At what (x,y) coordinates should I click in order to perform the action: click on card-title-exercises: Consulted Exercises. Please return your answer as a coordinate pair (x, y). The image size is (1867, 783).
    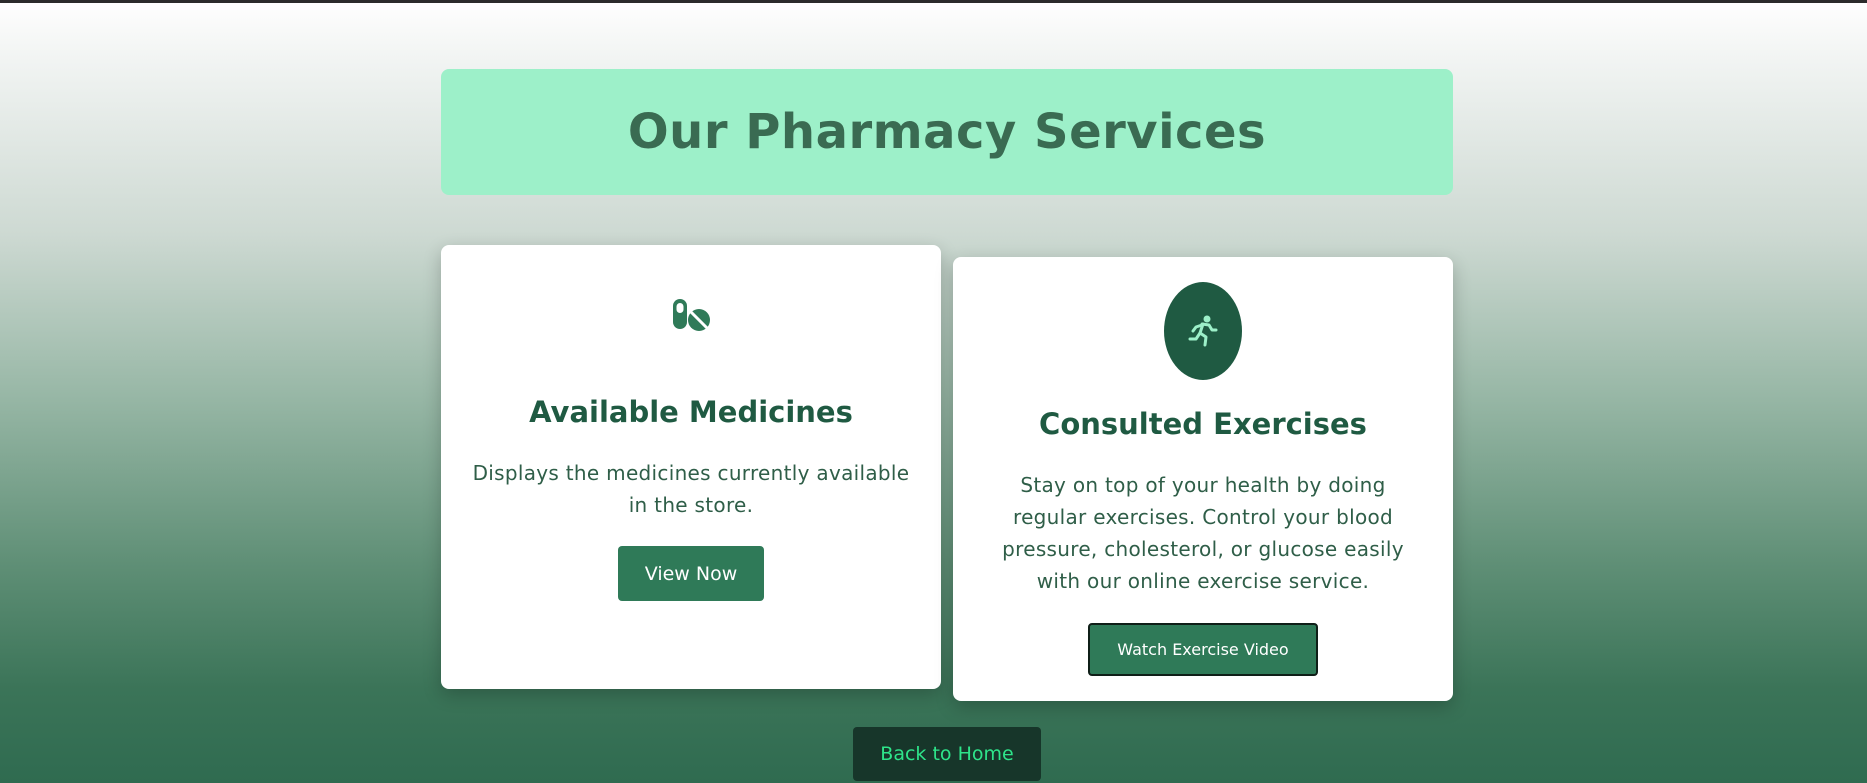
    Looking at the image, I should click on (1203, 424).